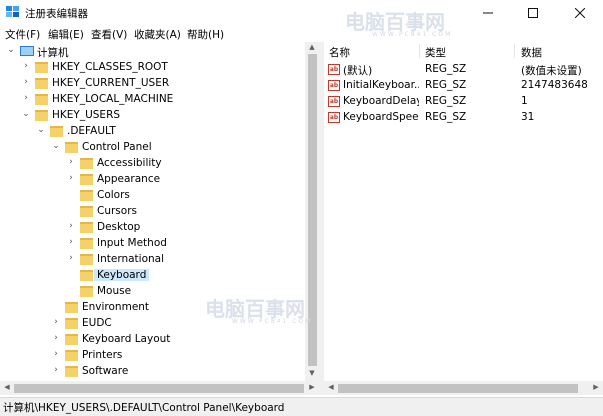 The width and height of the screenshot is (603, 416). Describe the element at coordinates (122, 275) in the screenshot. I see `tree-node-label: Keyboard` at that location.